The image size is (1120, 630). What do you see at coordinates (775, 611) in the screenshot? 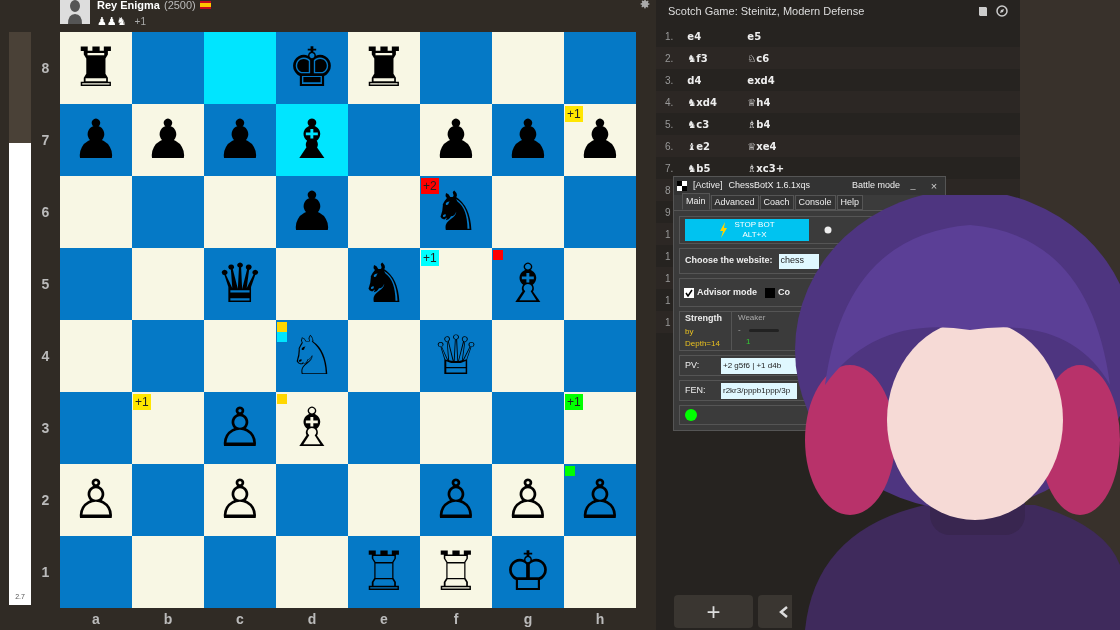
I see `back-button` at bounding box center [775, 611].